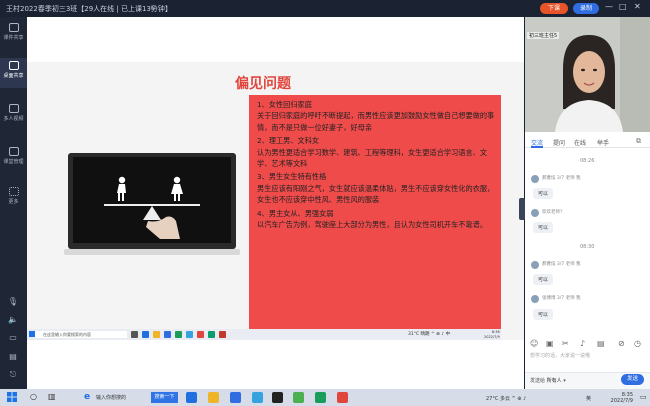  What do you see at coordinates (621, 343) in the screenshot?
I see `mute-icon: ⊘` at bounding box center [621, 343].